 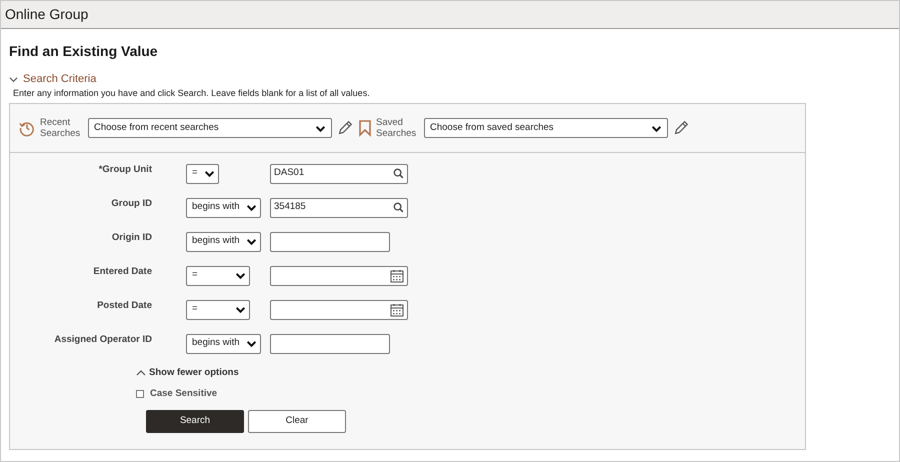 What do you see at coordinates (102, 340) in the screenshot?
I see `field-label: Assigned Operator ID` at bounding box center [102, 340].